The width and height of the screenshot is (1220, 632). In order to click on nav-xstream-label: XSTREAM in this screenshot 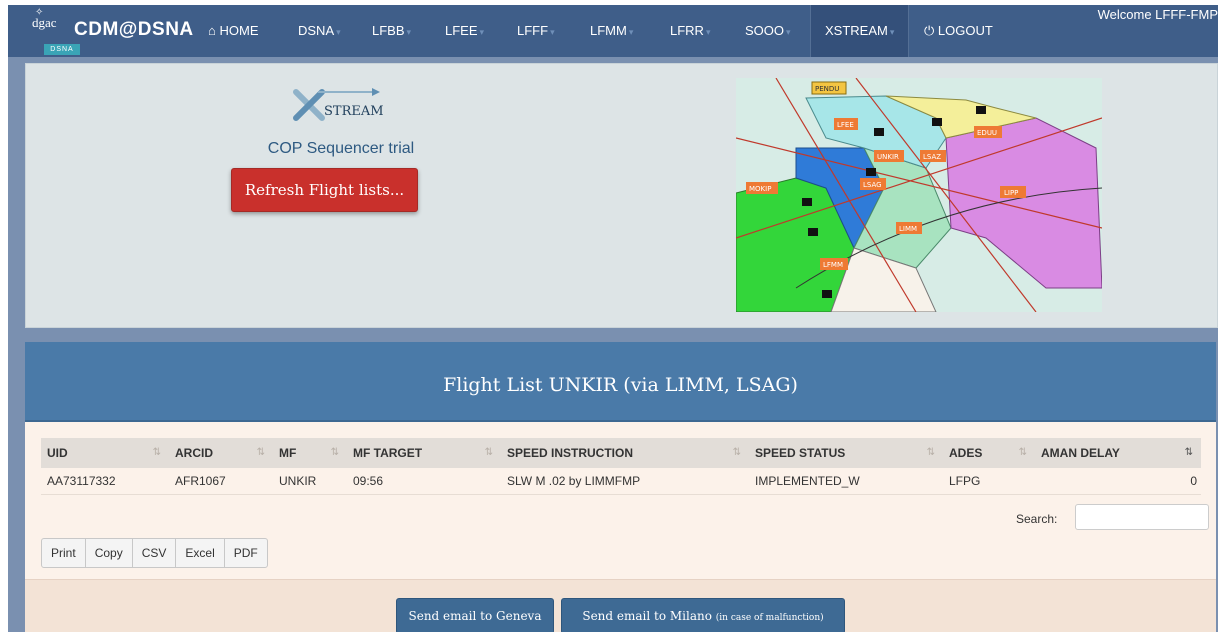, I will do `click(856, 30)`.